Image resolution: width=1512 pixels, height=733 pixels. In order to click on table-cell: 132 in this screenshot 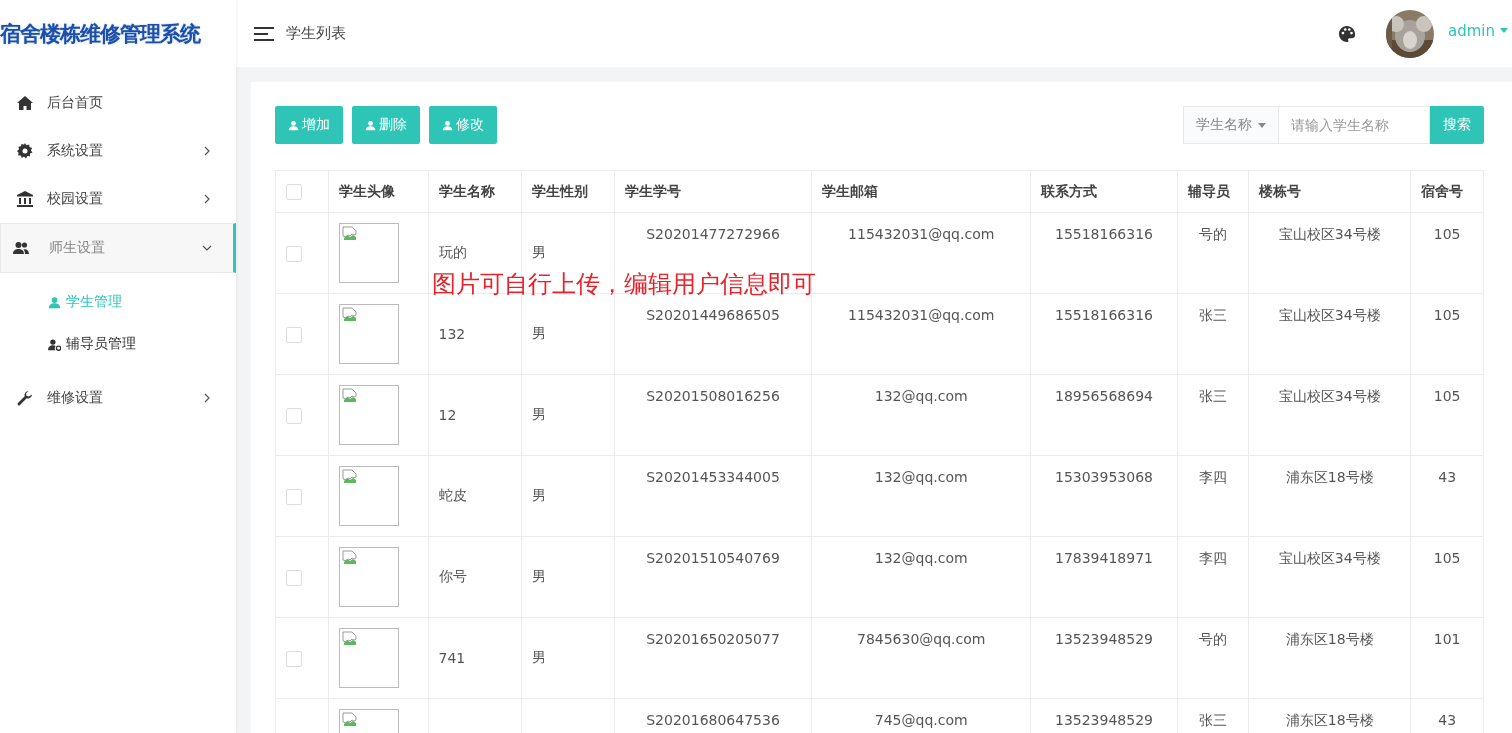, I will do `click(452, 334)`.